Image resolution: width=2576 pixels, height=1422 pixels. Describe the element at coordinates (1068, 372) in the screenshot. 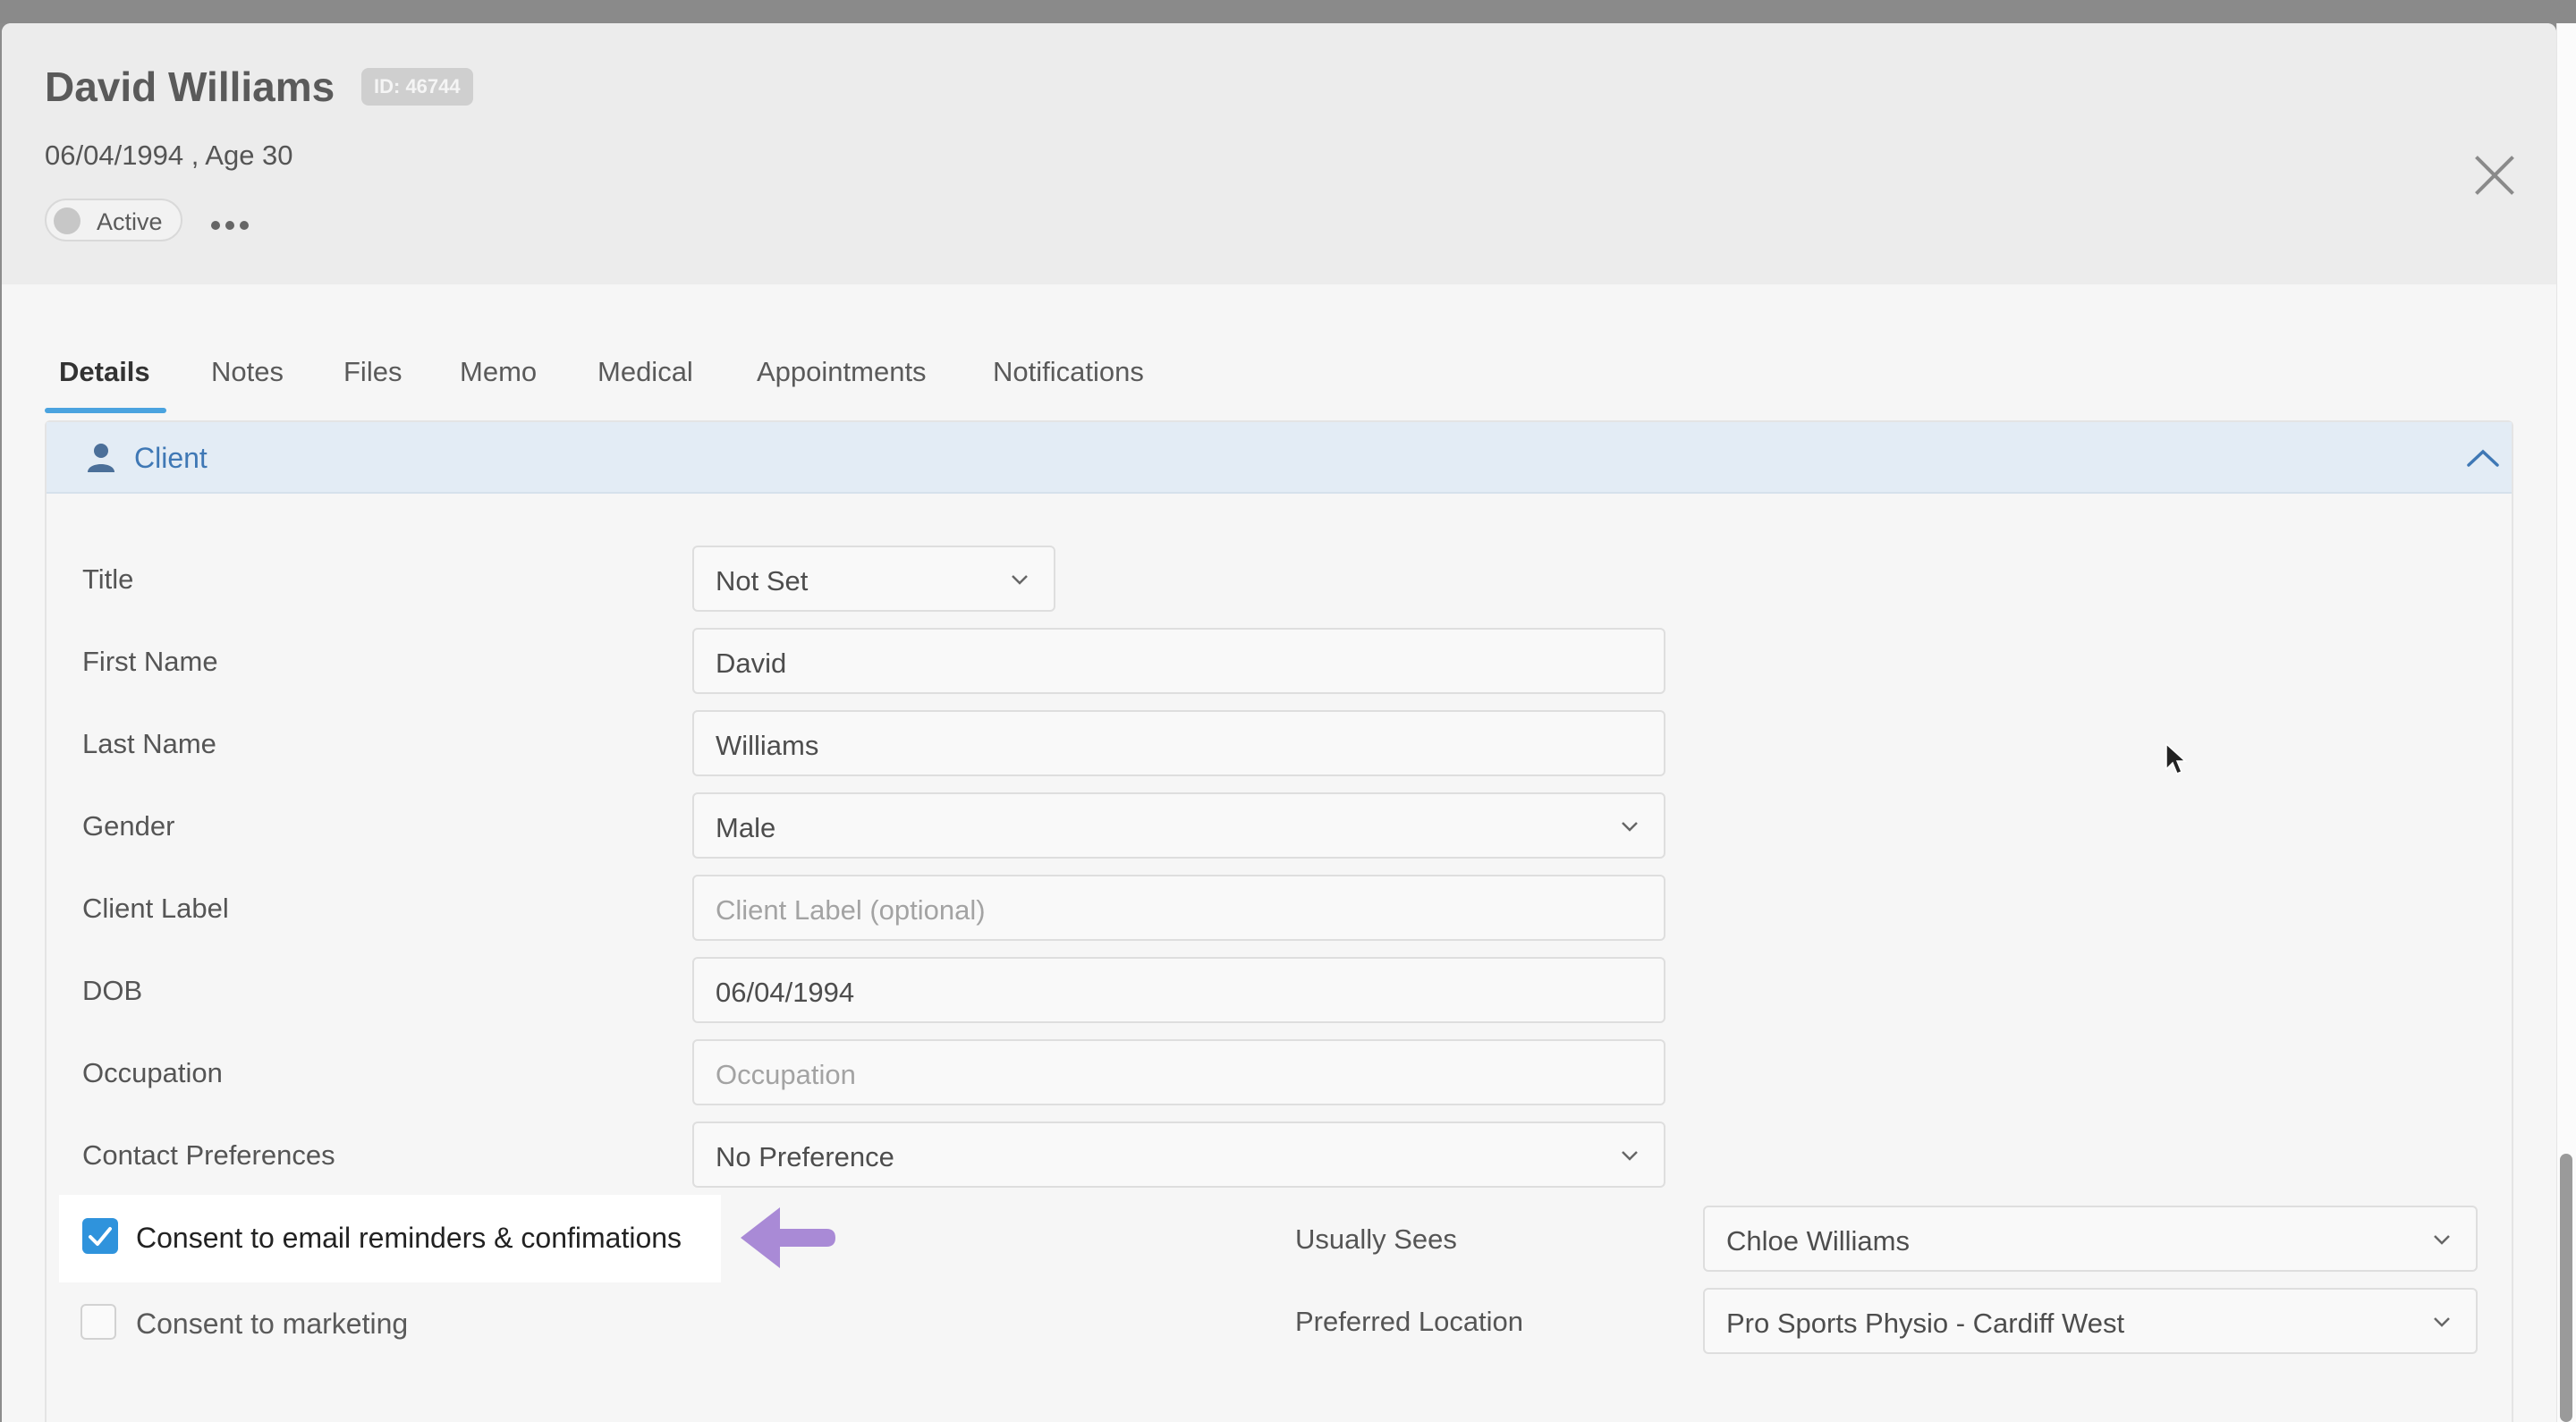

I see `tab-notifications: Notifications` at that location.